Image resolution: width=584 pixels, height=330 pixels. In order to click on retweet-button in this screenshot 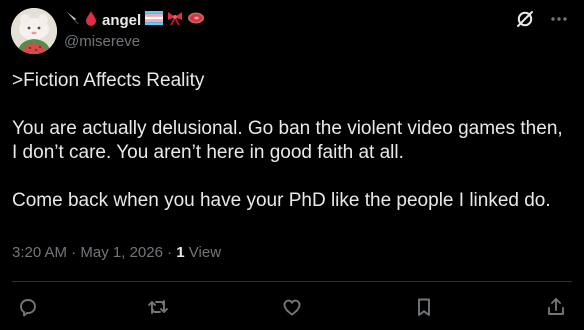, I will do `click(158, 307)`.